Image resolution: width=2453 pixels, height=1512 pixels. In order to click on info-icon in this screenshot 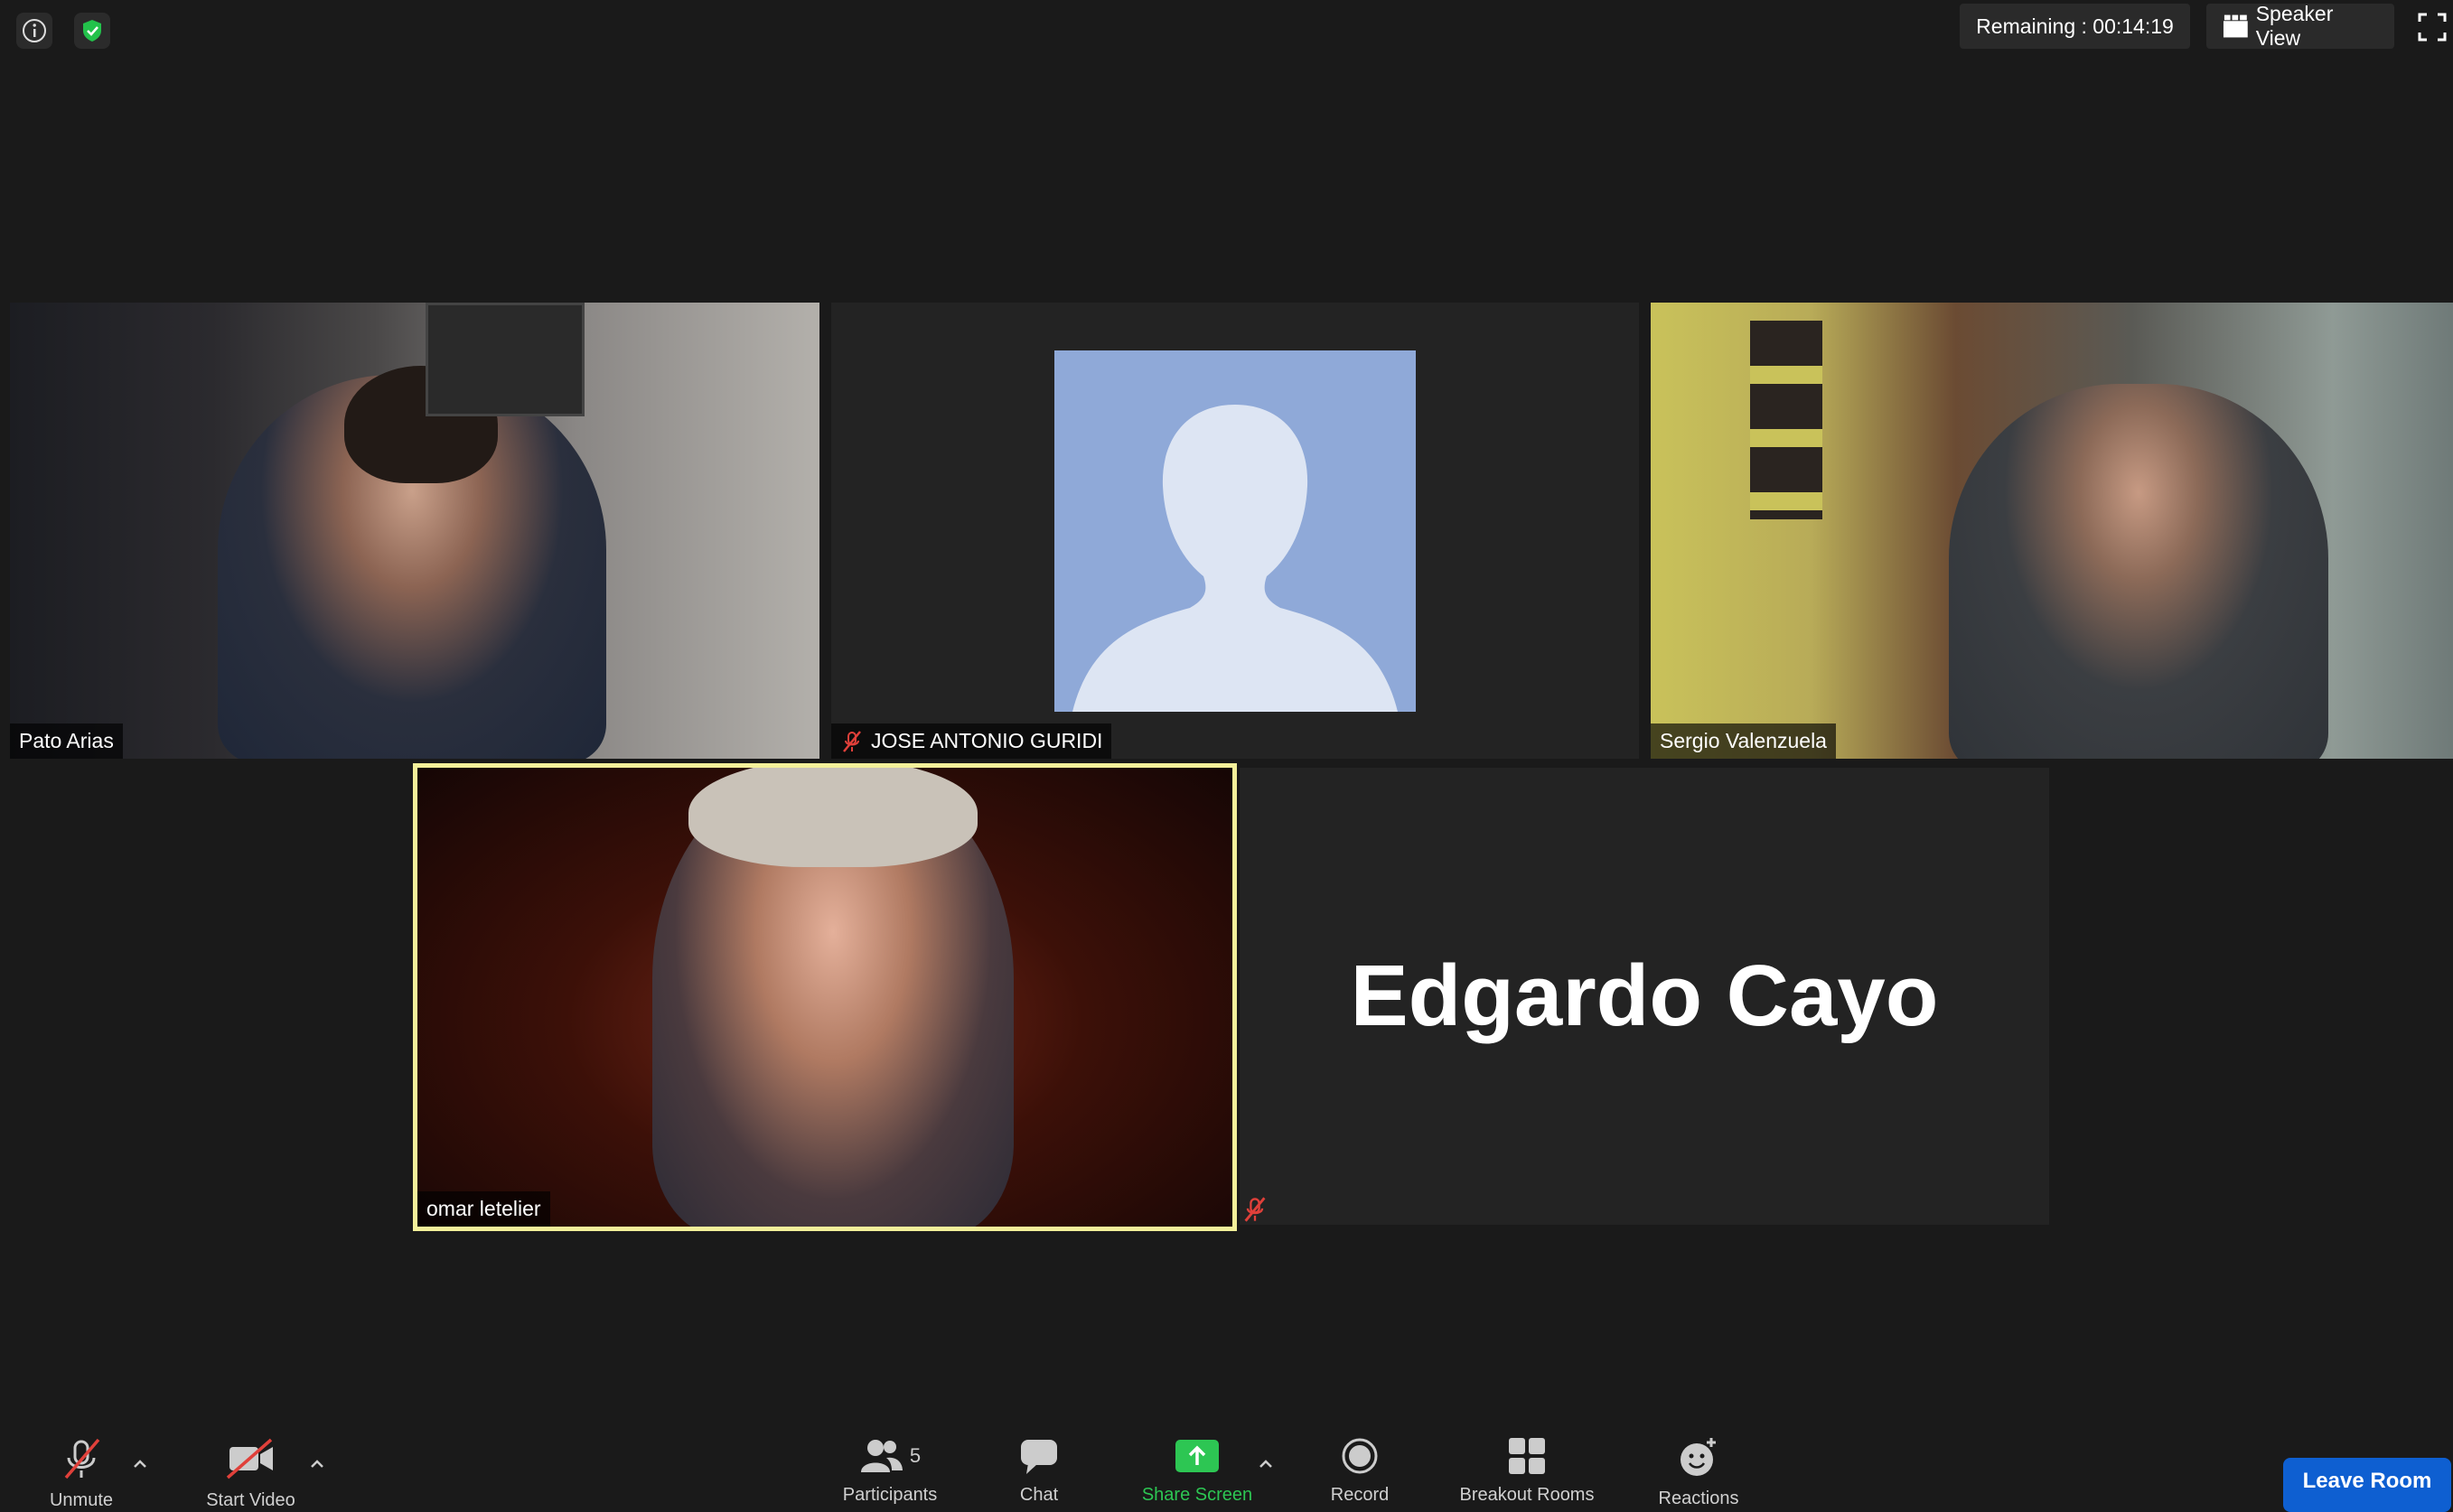, I will do `click(34, 31)`.